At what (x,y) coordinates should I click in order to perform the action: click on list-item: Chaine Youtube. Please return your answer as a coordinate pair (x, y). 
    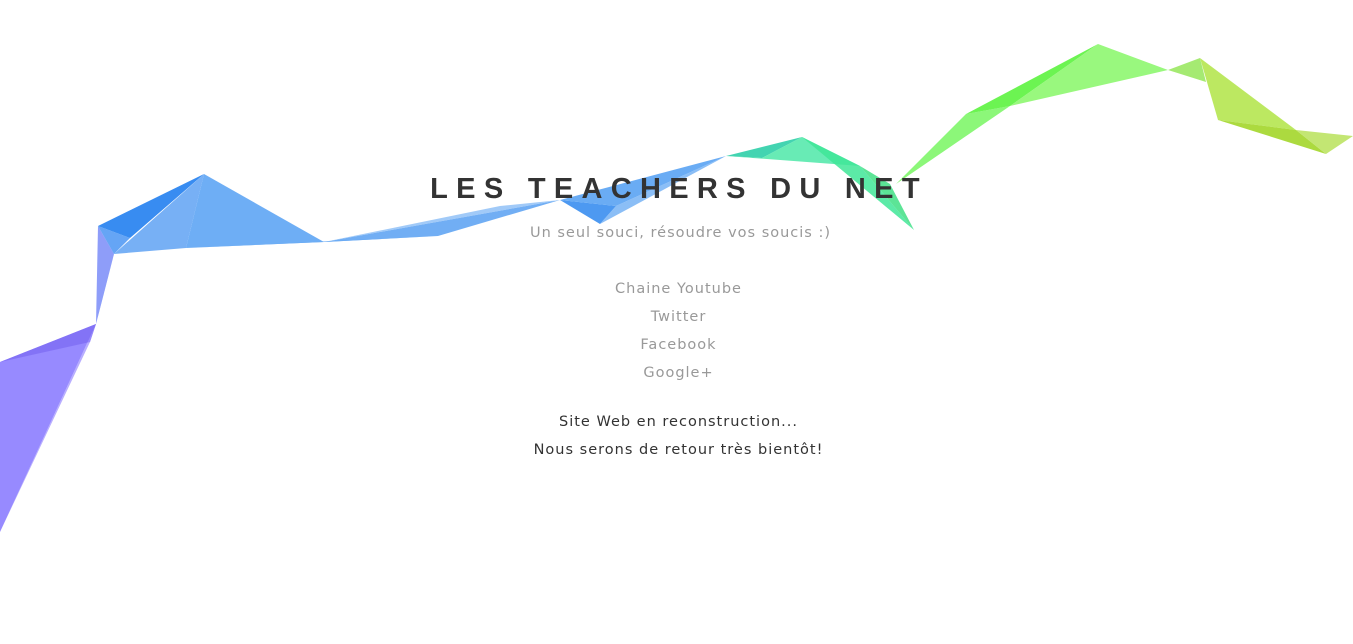
    Looking at the image, I should click on (676, 291).